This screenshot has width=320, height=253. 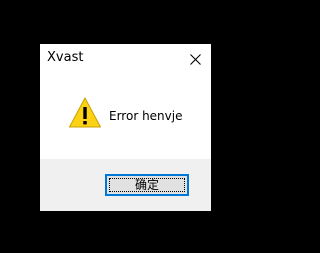 What do you see at coordinates (125, 59) in the screenshot?
I see `title-bar: Xvast` at bounding box center [125, 59].